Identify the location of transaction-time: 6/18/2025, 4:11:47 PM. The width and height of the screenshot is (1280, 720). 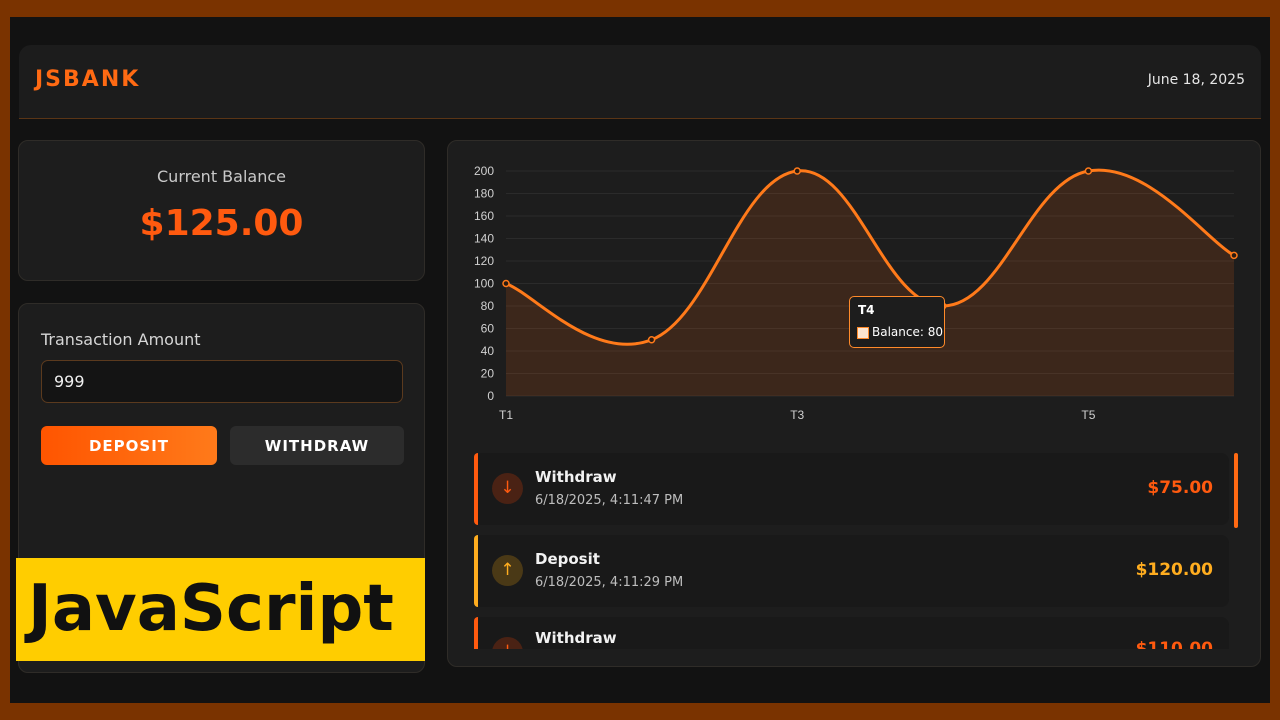
(609, 500).